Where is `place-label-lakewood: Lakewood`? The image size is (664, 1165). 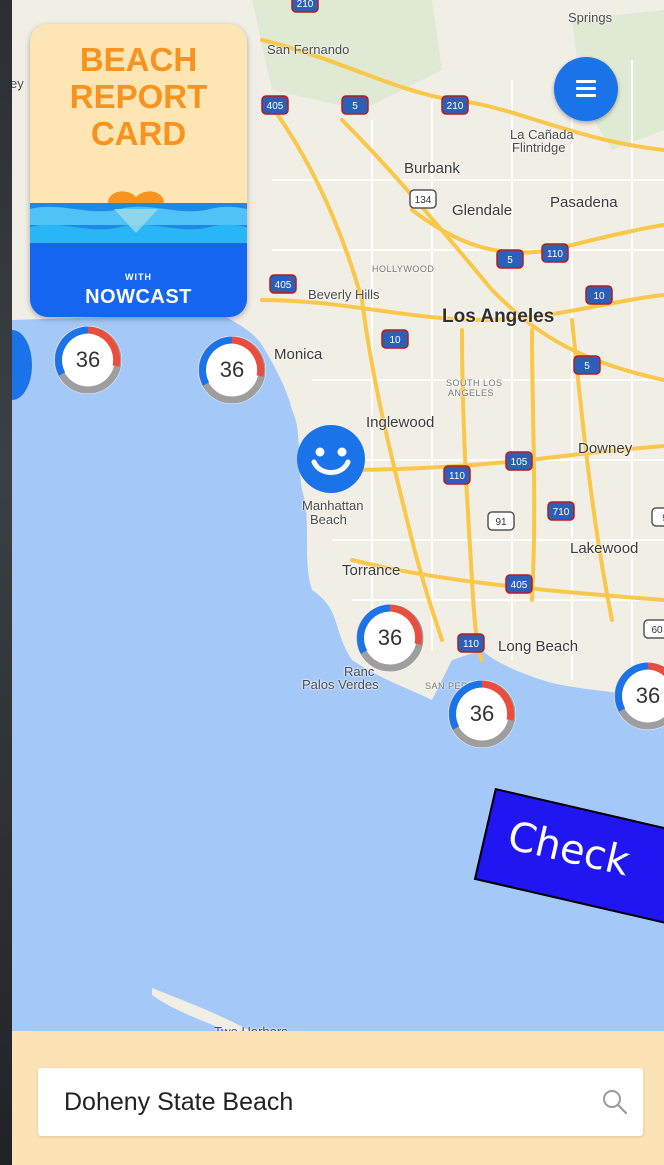 place-label-lakewood: Lakewood is located at coordinates (604, 548).